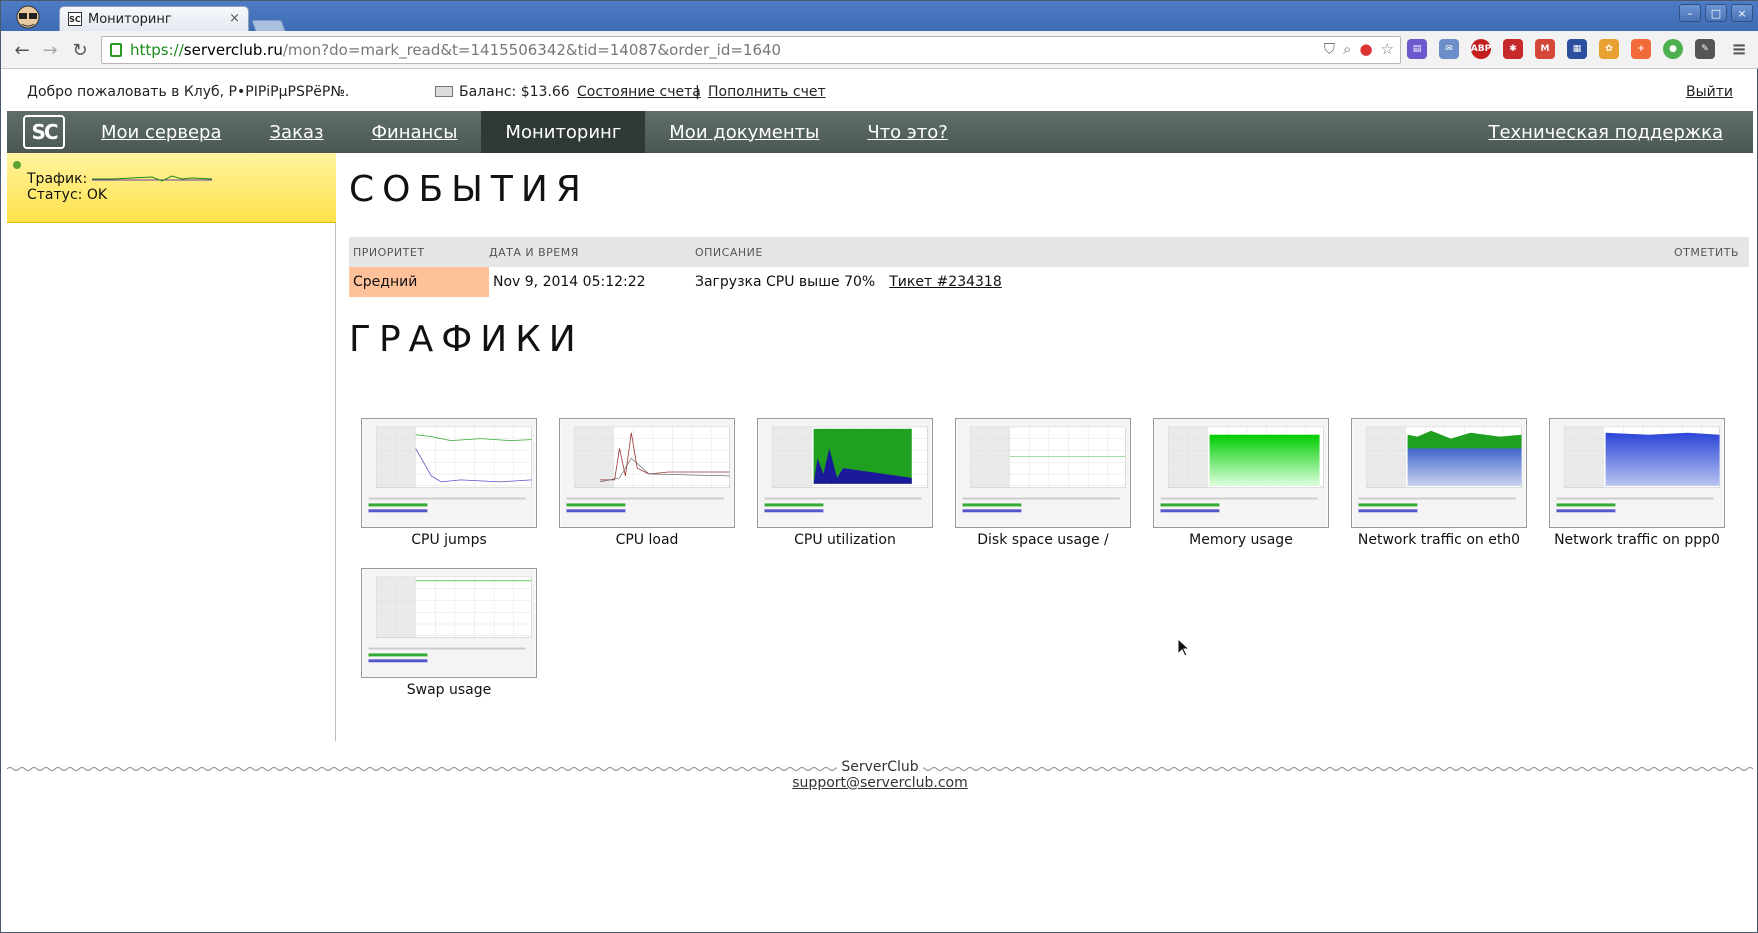  I want to click on graph-caption: Memory usage, so click(1241, 540).